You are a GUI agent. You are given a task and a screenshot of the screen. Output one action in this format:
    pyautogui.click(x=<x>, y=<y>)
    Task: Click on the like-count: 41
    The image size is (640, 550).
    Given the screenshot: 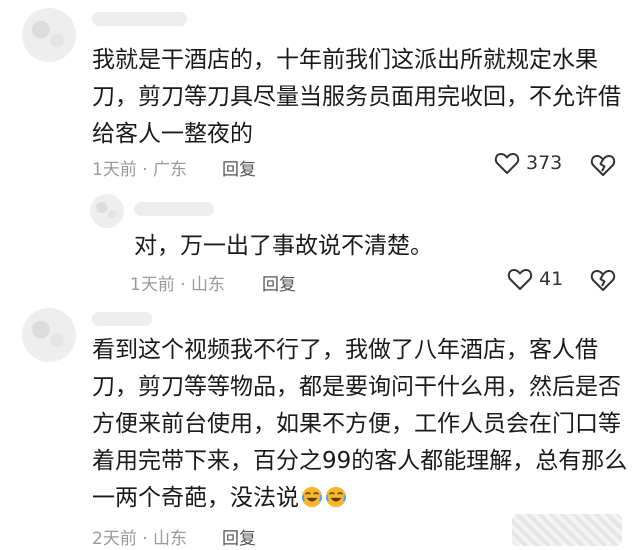 What is the action you would take?
    pyautogui.click(x=551, y=279)
    